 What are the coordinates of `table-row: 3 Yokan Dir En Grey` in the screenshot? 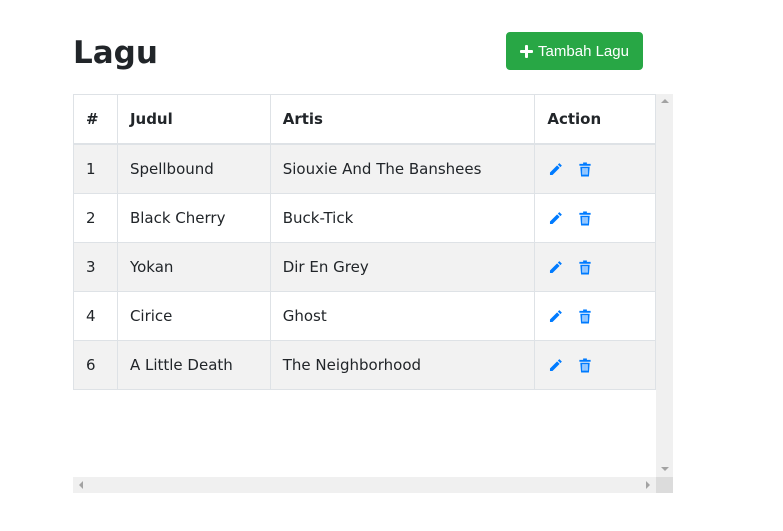 It's located at (364, 267).